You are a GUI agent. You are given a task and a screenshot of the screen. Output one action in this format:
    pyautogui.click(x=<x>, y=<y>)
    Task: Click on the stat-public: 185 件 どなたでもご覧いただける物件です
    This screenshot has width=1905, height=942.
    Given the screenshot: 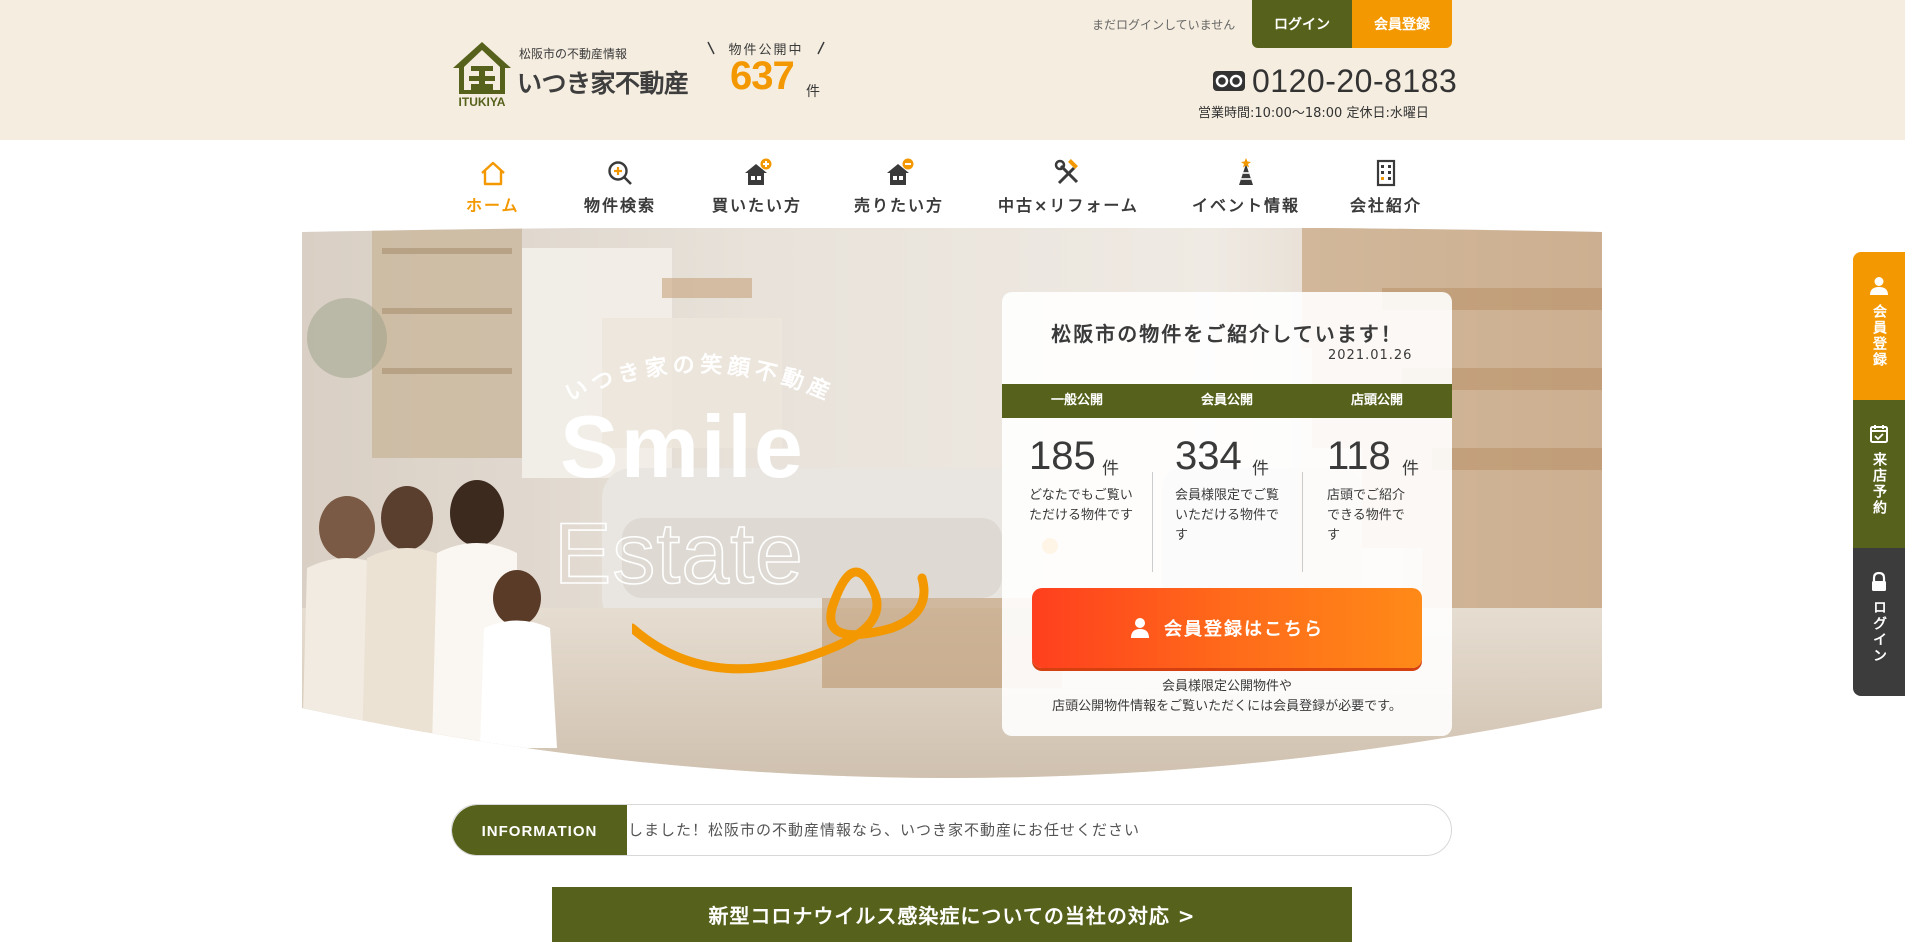 What is the action you would take?
    pyautogui.click(x=1077, y=494)
    